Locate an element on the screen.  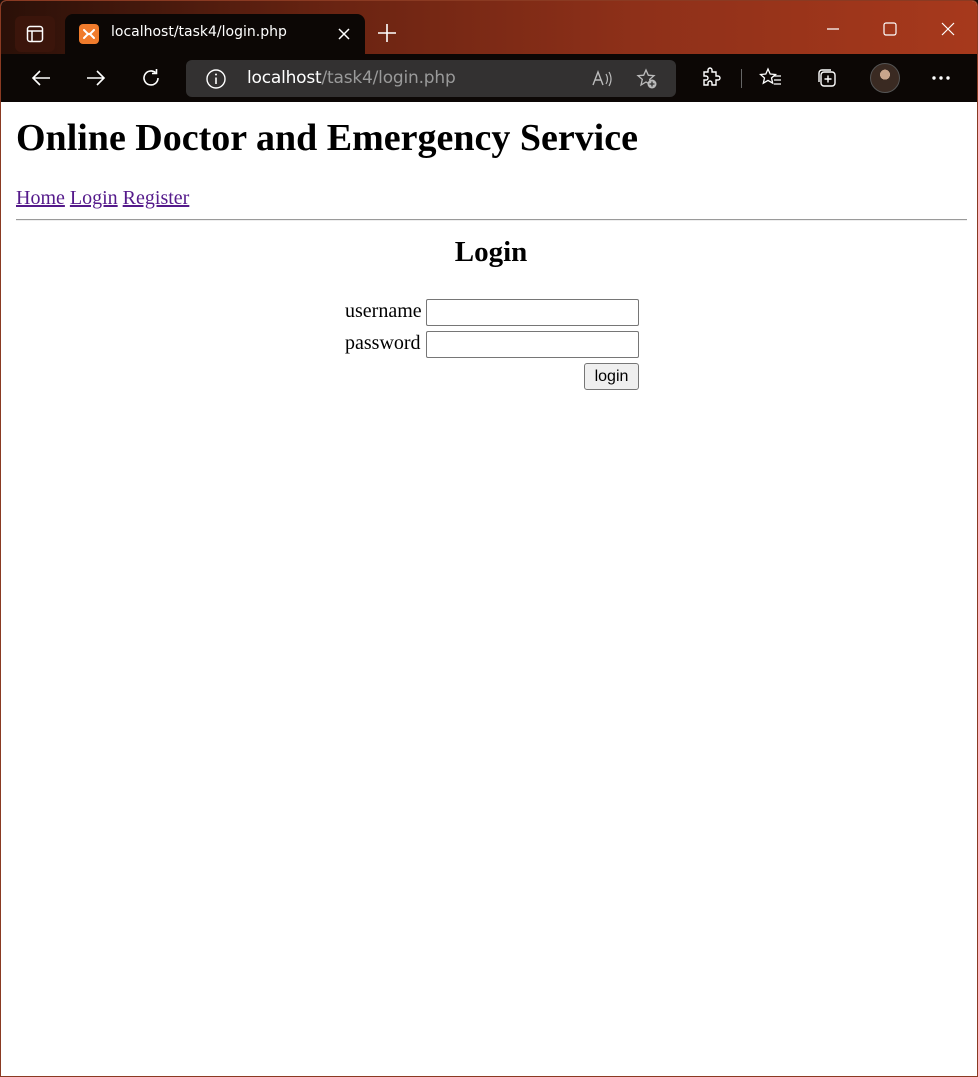
browser-toolbar: localhost/task4/login.php is located at coordinates (489, 78).